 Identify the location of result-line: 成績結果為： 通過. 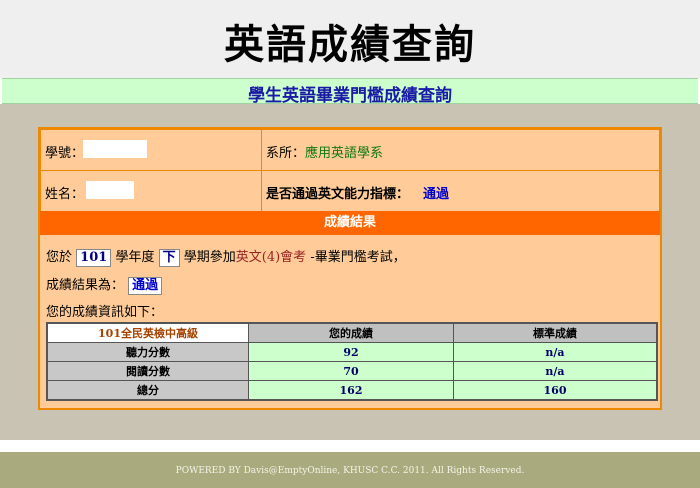
(104, 284).